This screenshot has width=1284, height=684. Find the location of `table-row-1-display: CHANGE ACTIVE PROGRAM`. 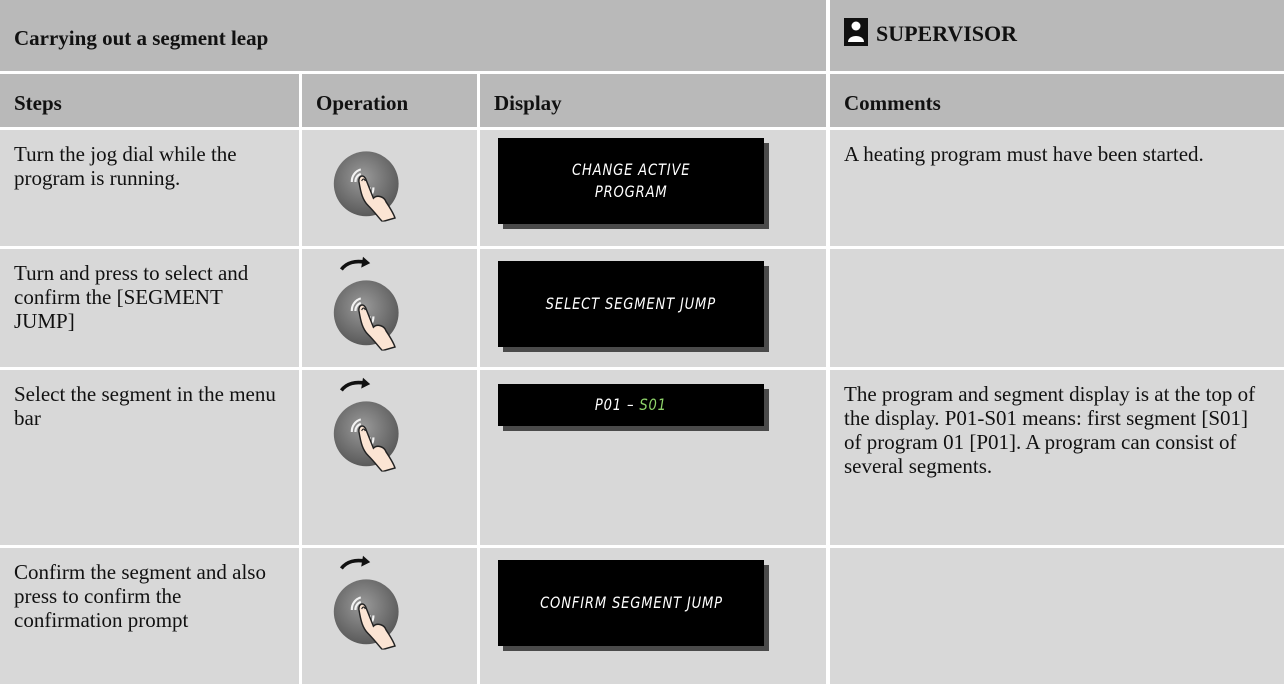

table-row-1-display: CHANGE ACTIVE PROGRAM is located at coordinates (653, 188).